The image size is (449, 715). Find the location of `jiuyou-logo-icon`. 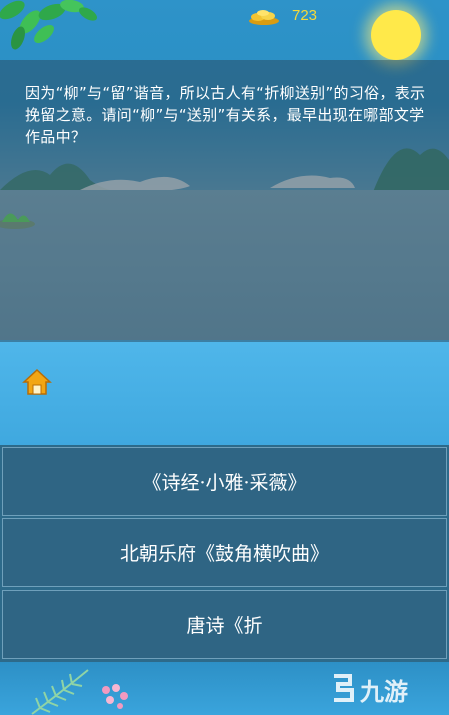

jiuyou-logo-icon is located at coordinates (344, 688).